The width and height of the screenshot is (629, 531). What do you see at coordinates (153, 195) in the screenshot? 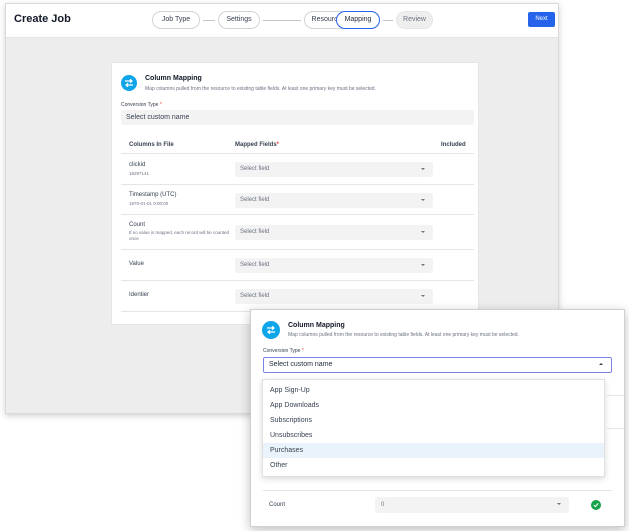
I see `row-name-timestamp: Timestamp (UTC)` at bounding box center [153, 195].